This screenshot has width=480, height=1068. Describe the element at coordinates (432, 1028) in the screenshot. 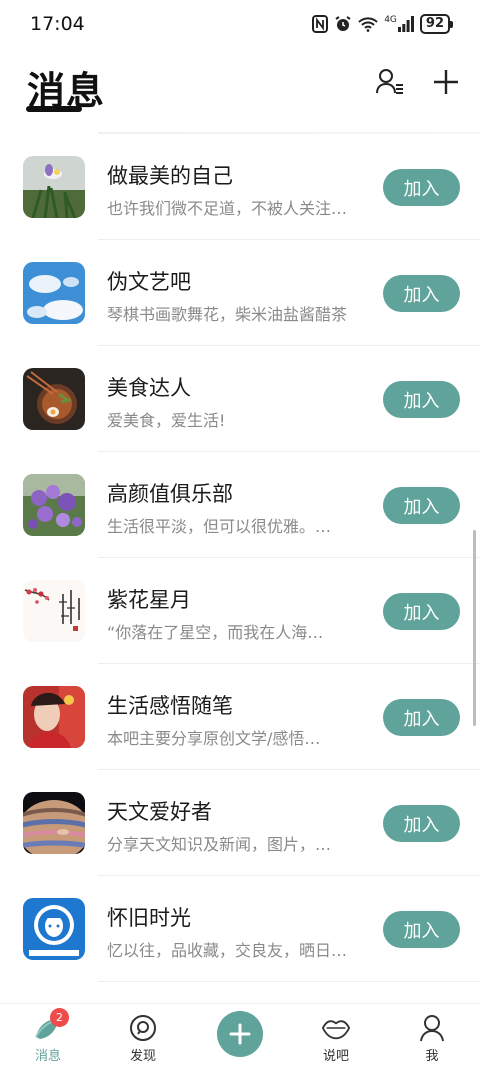

I see `profile-icon` at that location.